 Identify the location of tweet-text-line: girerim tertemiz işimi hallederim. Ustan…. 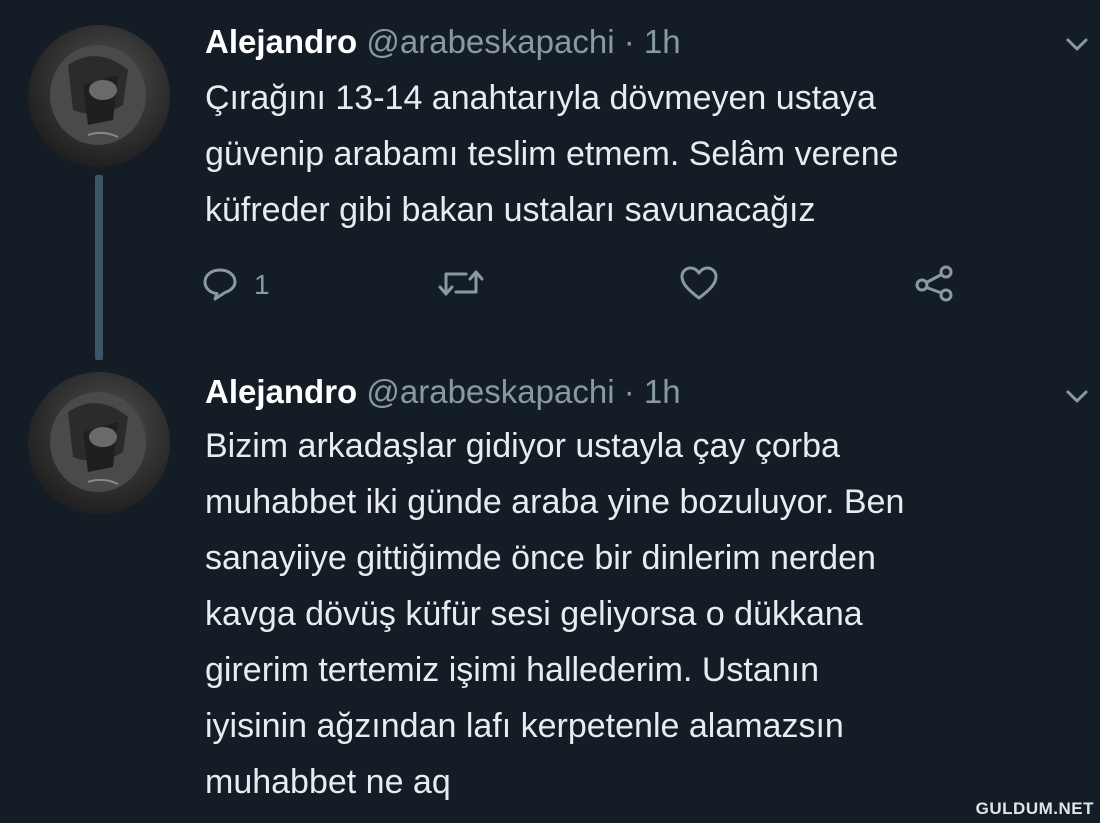
(512, 670).